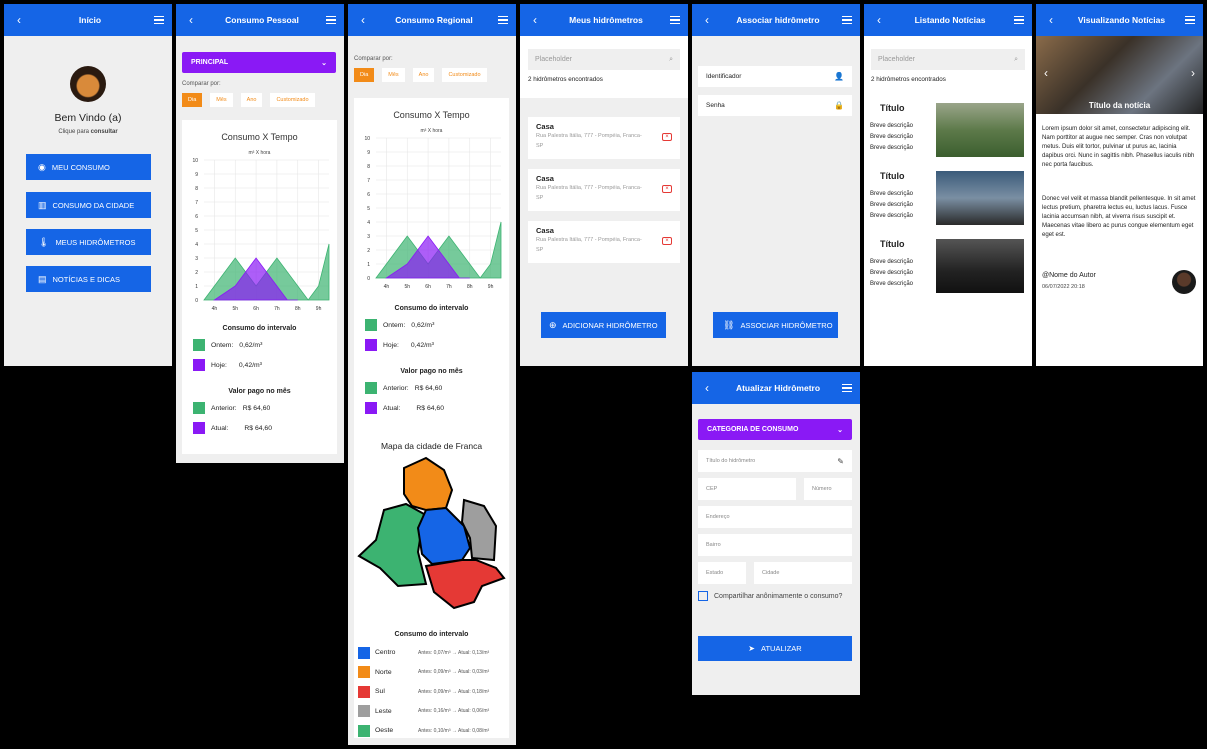 The height and width of the screenshot is (749, 1207). What do you see at coordinates (88, 20) in the screenshot?
I see `app-bar: ‹ Início` at bounding box center [88, 20].